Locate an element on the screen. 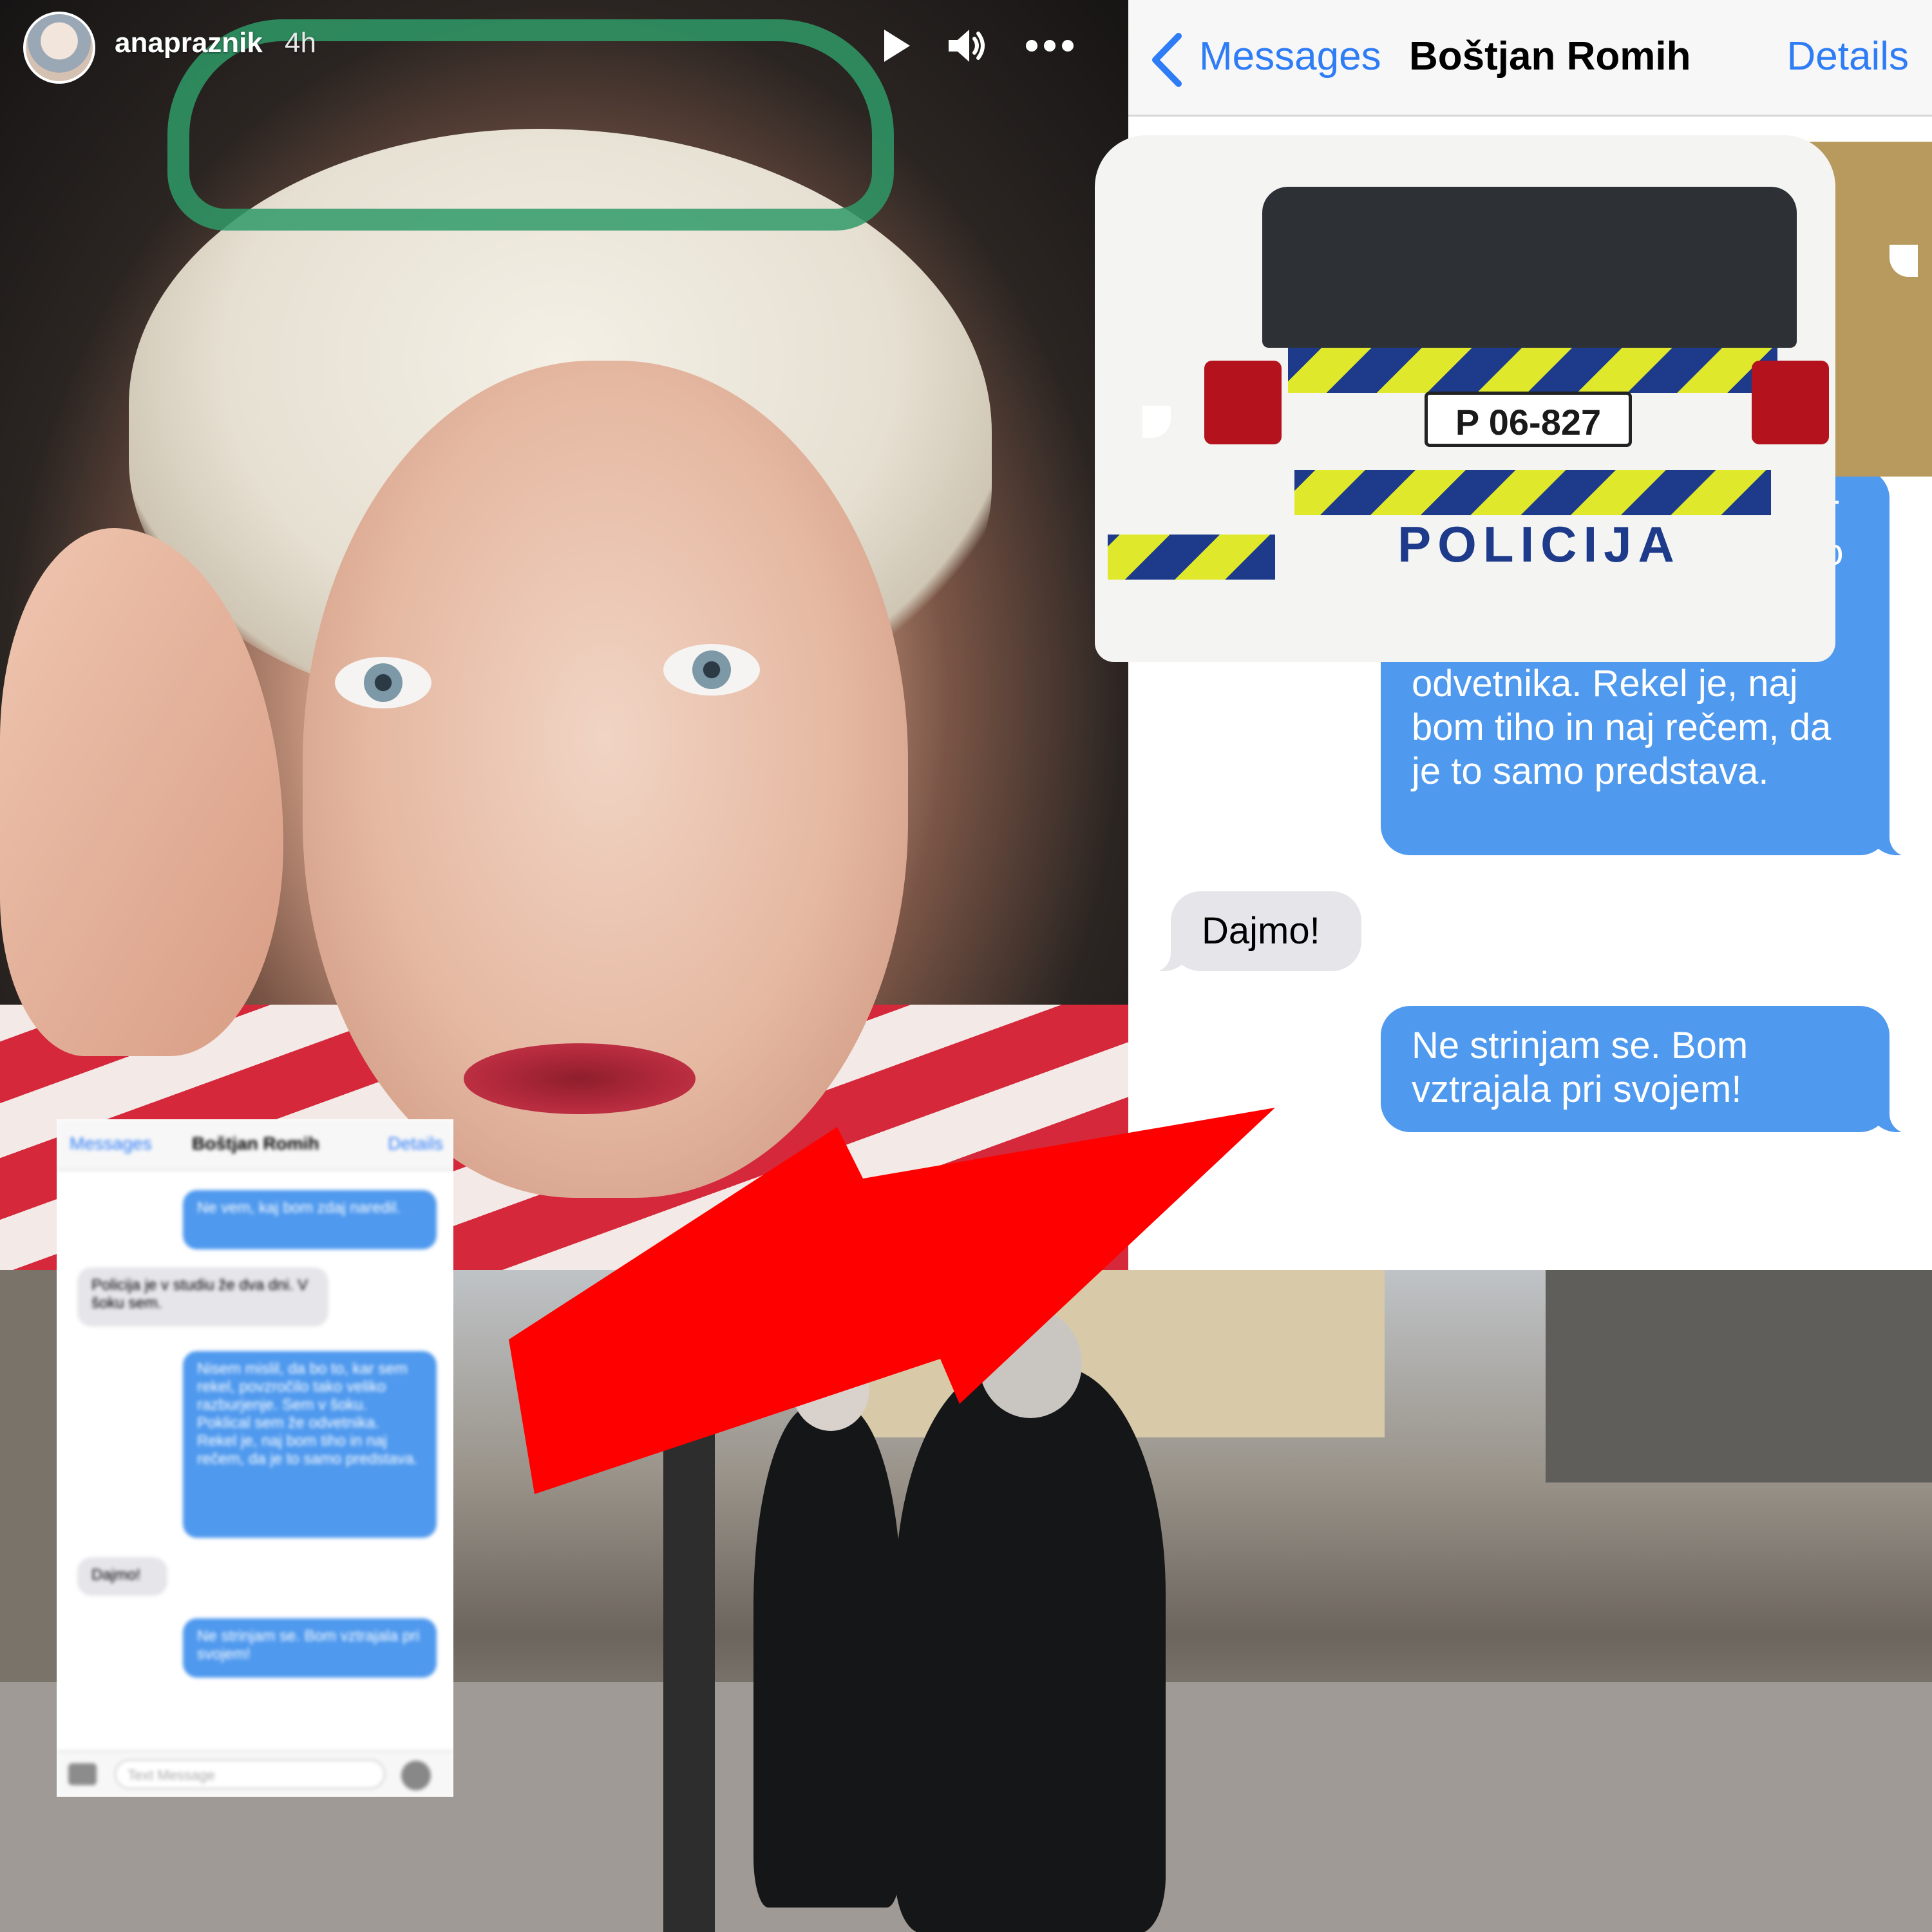 This screenshot has width=1932, height=1932. microphone-icon is located at coordinates (416, 1775).